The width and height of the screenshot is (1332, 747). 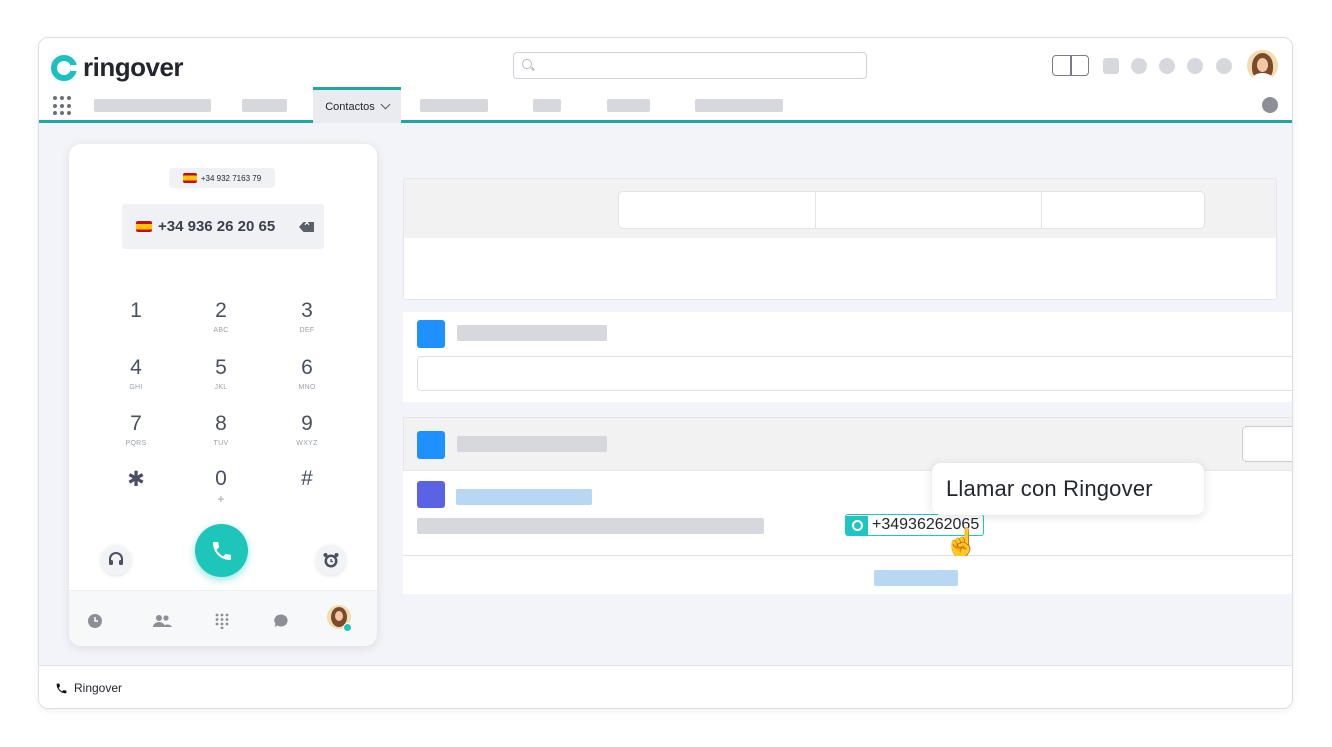 I want to click on key-5: 5 JKL, so click(x=221, y=373).